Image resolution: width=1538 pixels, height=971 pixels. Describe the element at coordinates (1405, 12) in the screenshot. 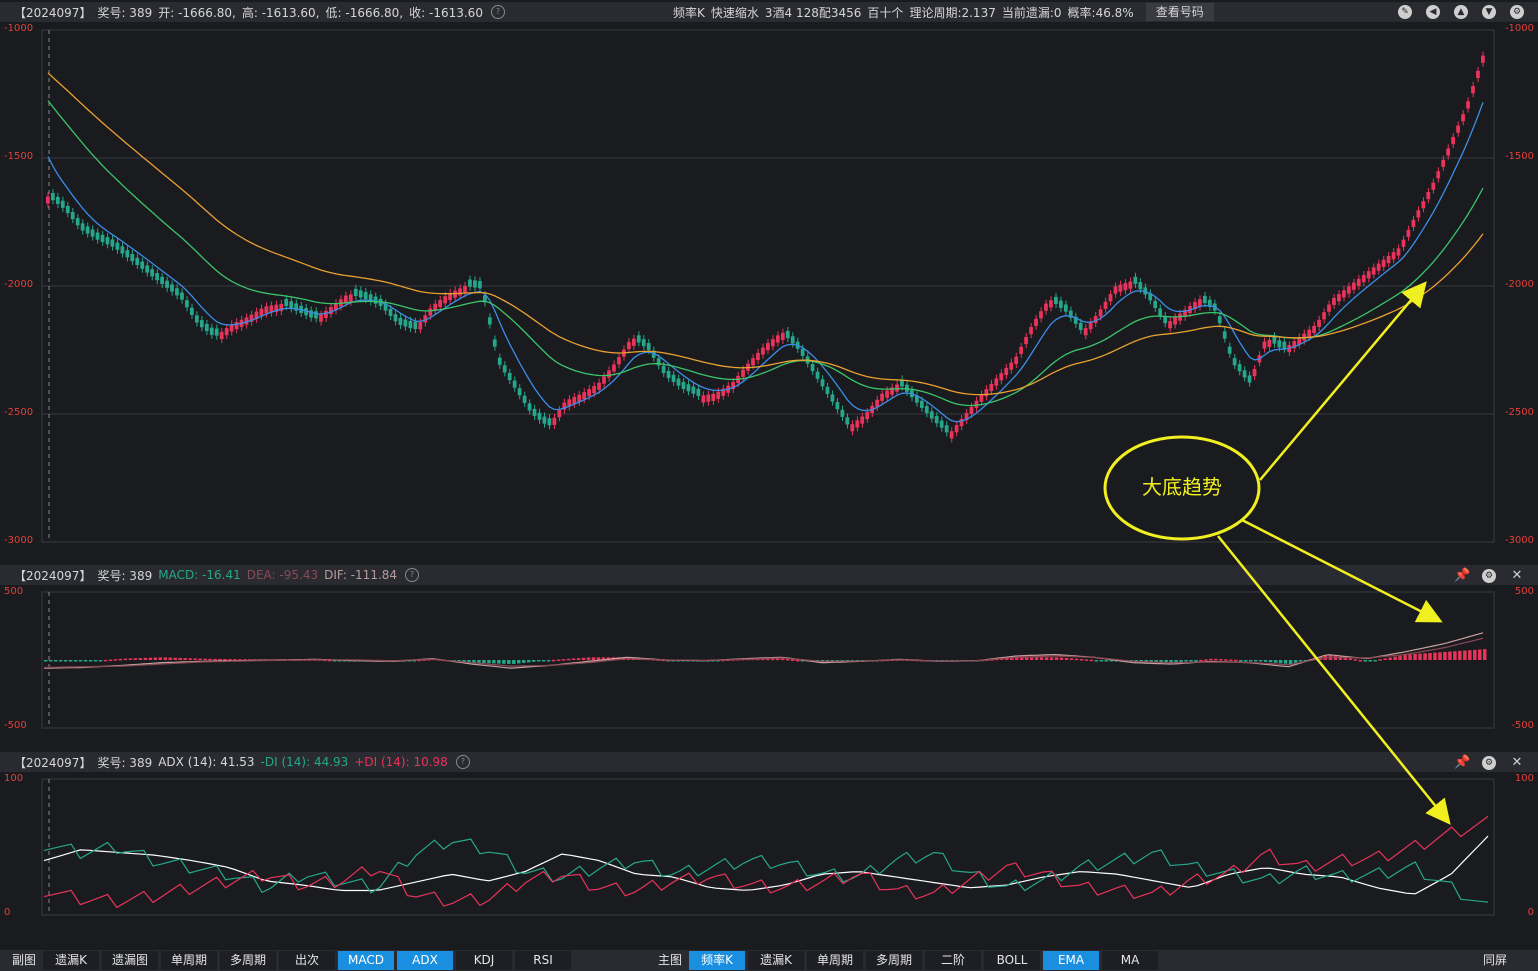

I see `edit-icon: ✎` at that location.